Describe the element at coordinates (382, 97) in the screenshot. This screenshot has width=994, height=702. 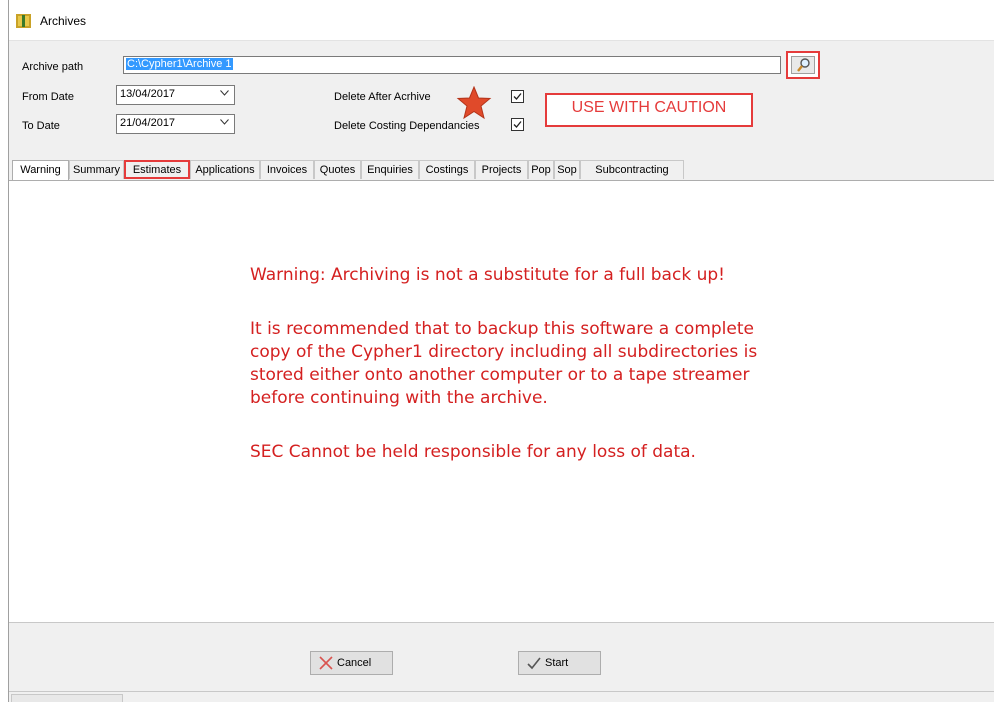
I see `delete-after-archive-label: Delete After Acrhive` at that location.